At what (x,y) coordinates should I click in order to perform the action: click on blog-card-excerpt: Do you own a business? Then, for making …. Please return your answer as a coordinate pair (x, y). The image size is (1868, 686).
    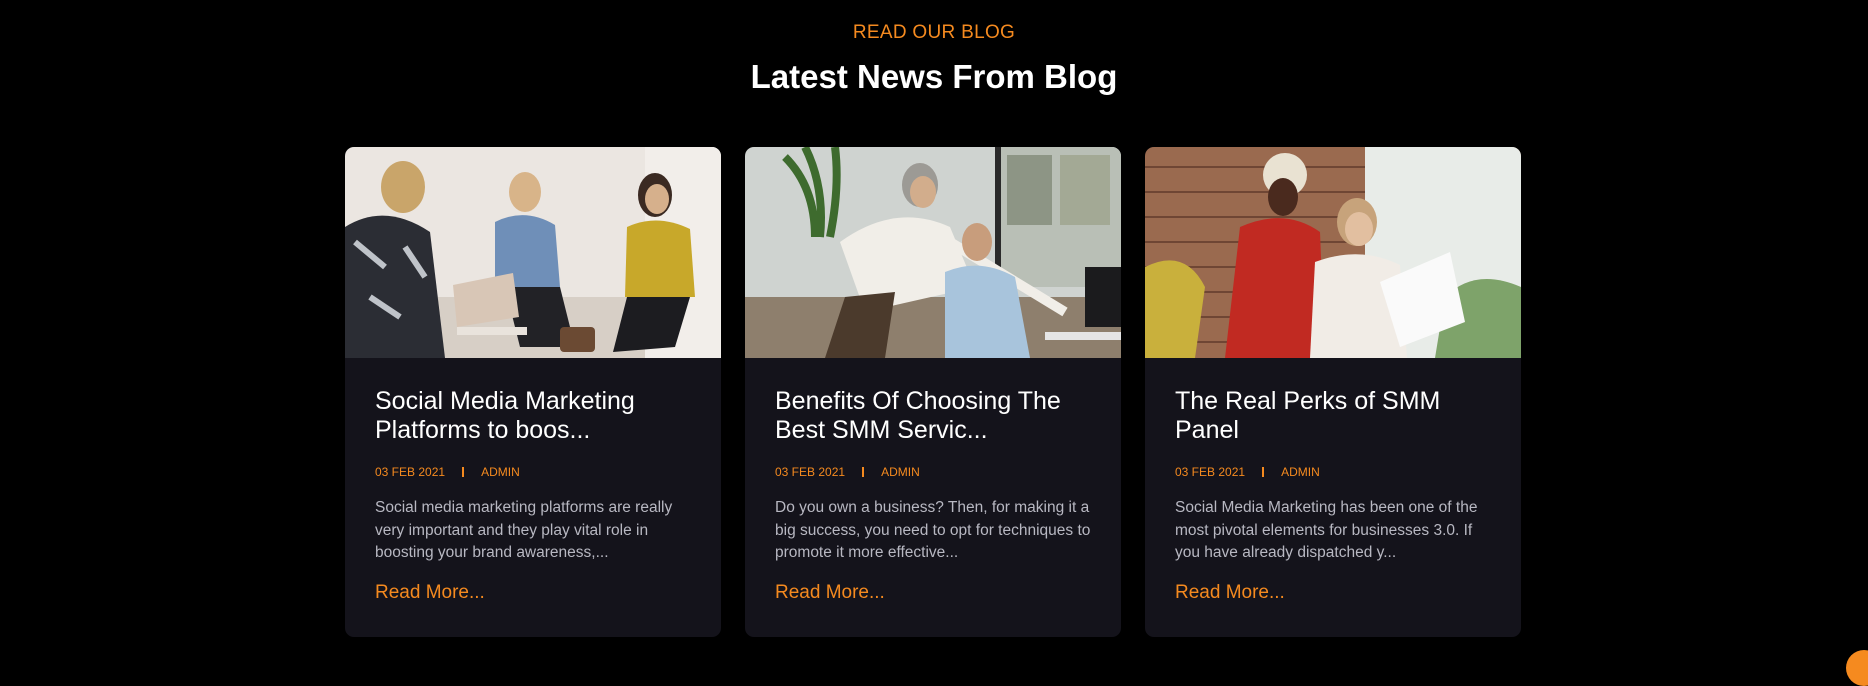
    Looking at the image, I should click on (933, 530).